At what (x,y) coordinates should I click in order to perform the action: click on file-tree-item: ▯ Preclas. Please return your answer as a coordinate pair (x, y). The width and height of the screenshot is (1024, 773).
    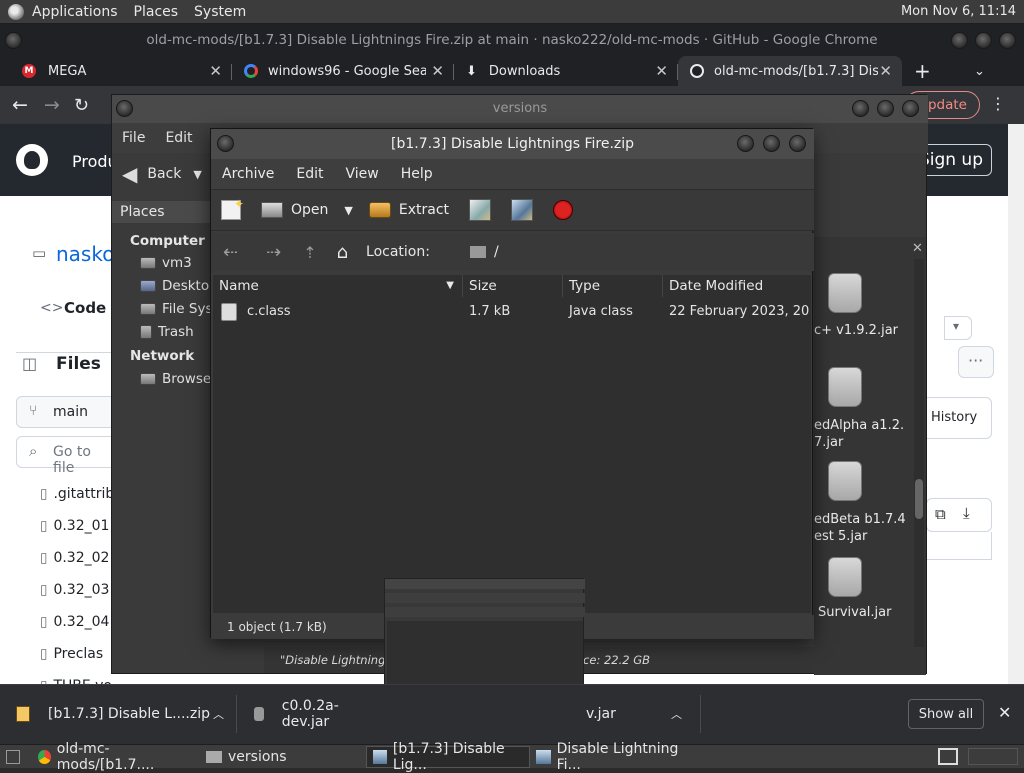
    Looking at the image, I should click on (71, 654).